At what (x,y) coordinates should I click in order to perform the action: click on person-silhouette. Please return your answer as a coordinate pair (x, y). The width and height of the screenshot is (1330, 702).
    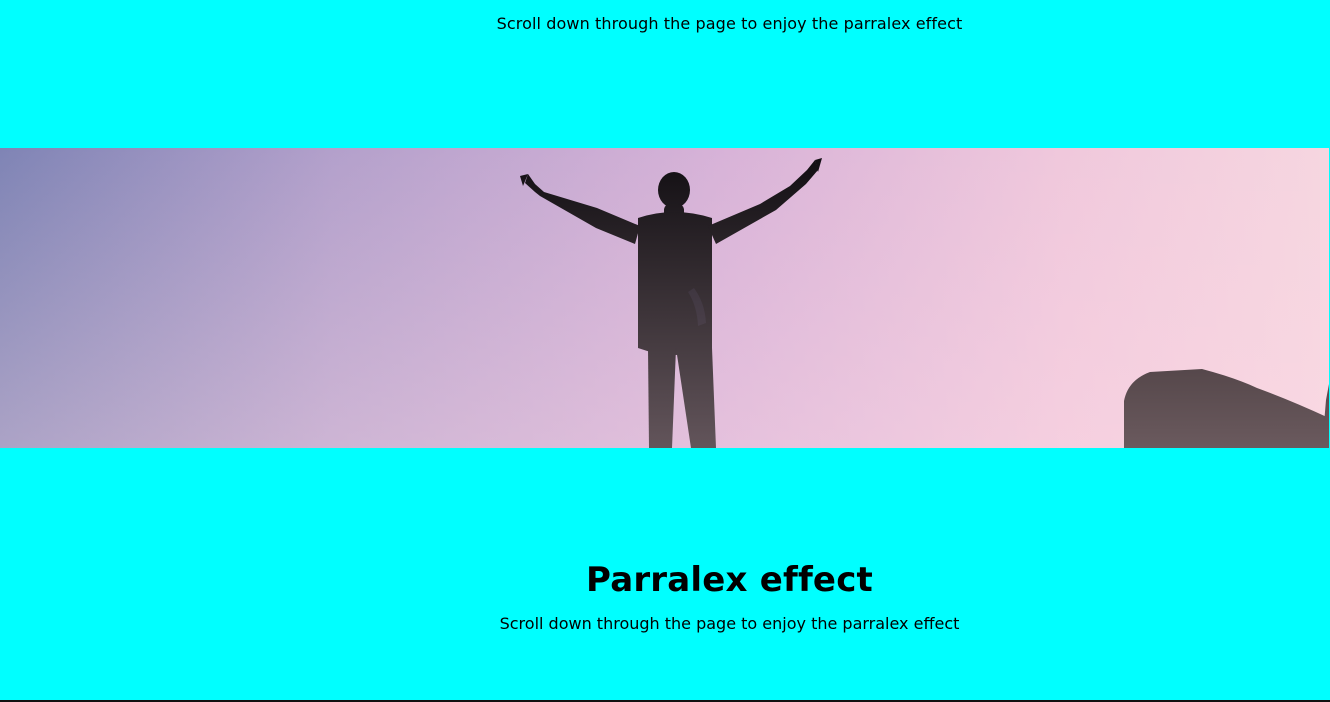
    Looking at the image, I should click on (671, 303).